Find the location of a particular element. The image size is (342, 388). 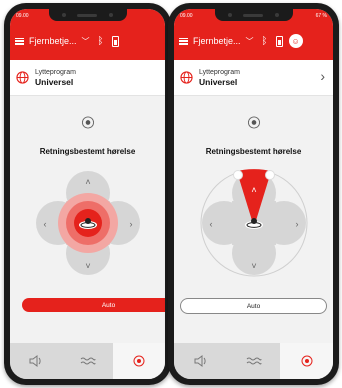

direction-pad: ˄ ˅ ‹ › is located at coordinates (88, 223).